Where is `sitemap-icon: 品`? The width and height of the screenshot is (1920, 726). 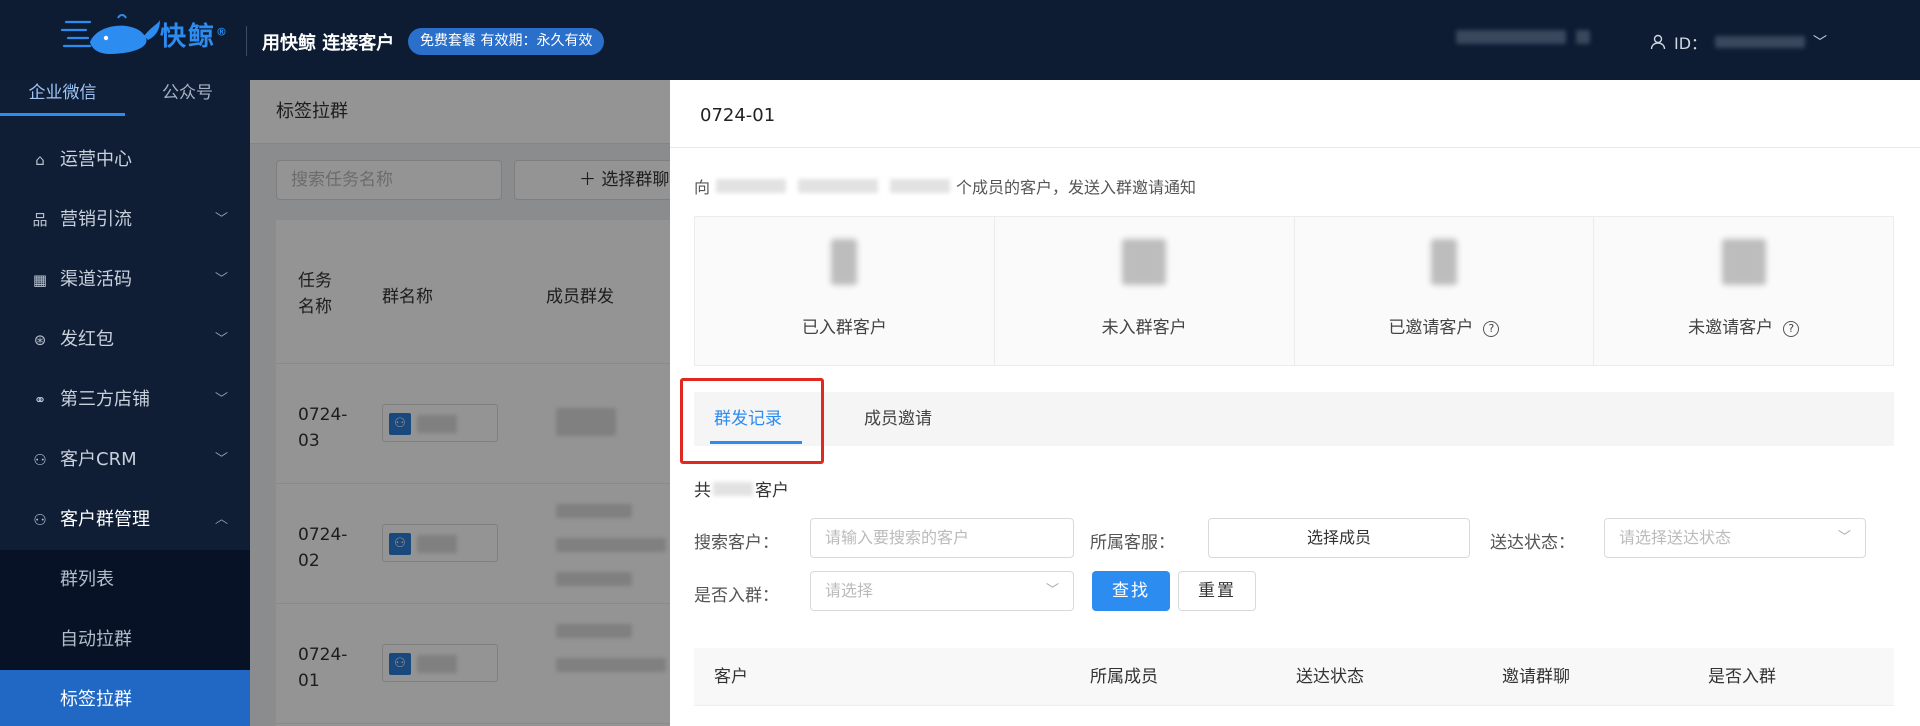 sitemap-icon: 品 is located at coordinates (40, 220).